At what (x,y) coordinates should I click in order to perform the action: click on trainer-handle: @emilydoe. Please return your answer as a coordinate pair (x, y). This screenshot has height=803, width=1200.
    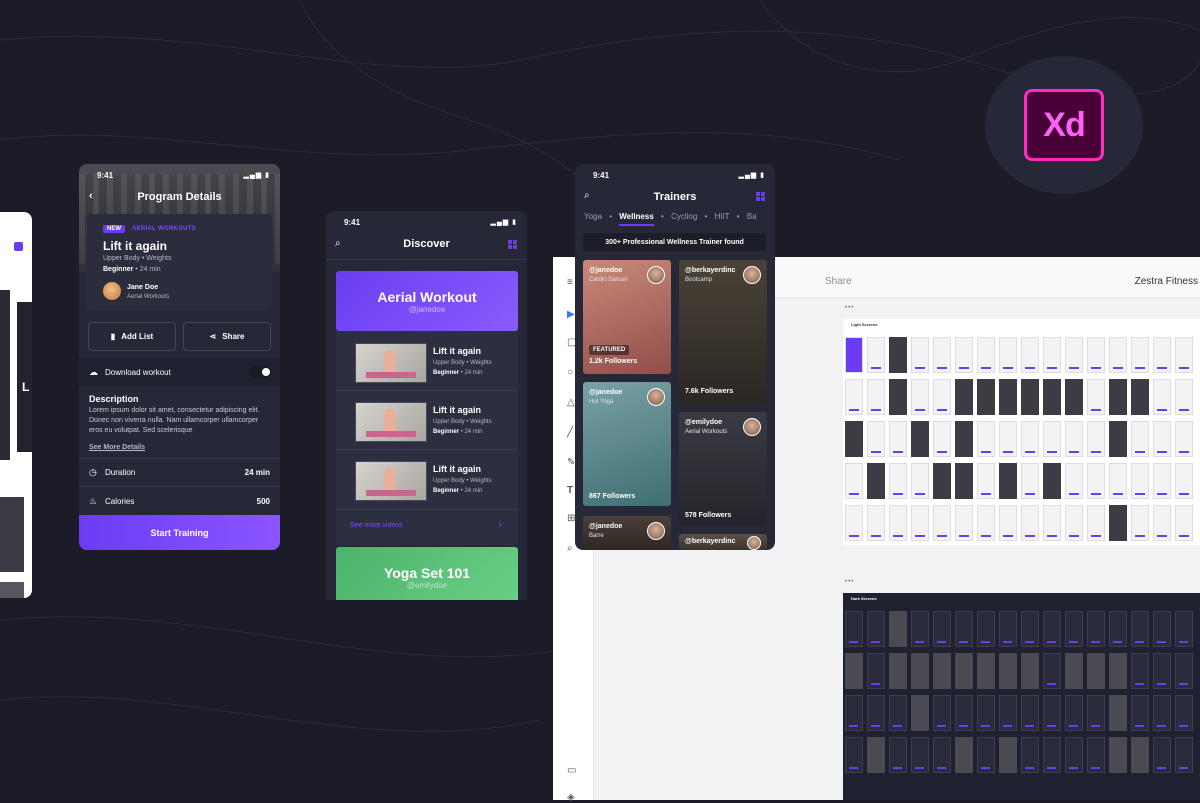
    Looking at the image, I should click on (704, 422).